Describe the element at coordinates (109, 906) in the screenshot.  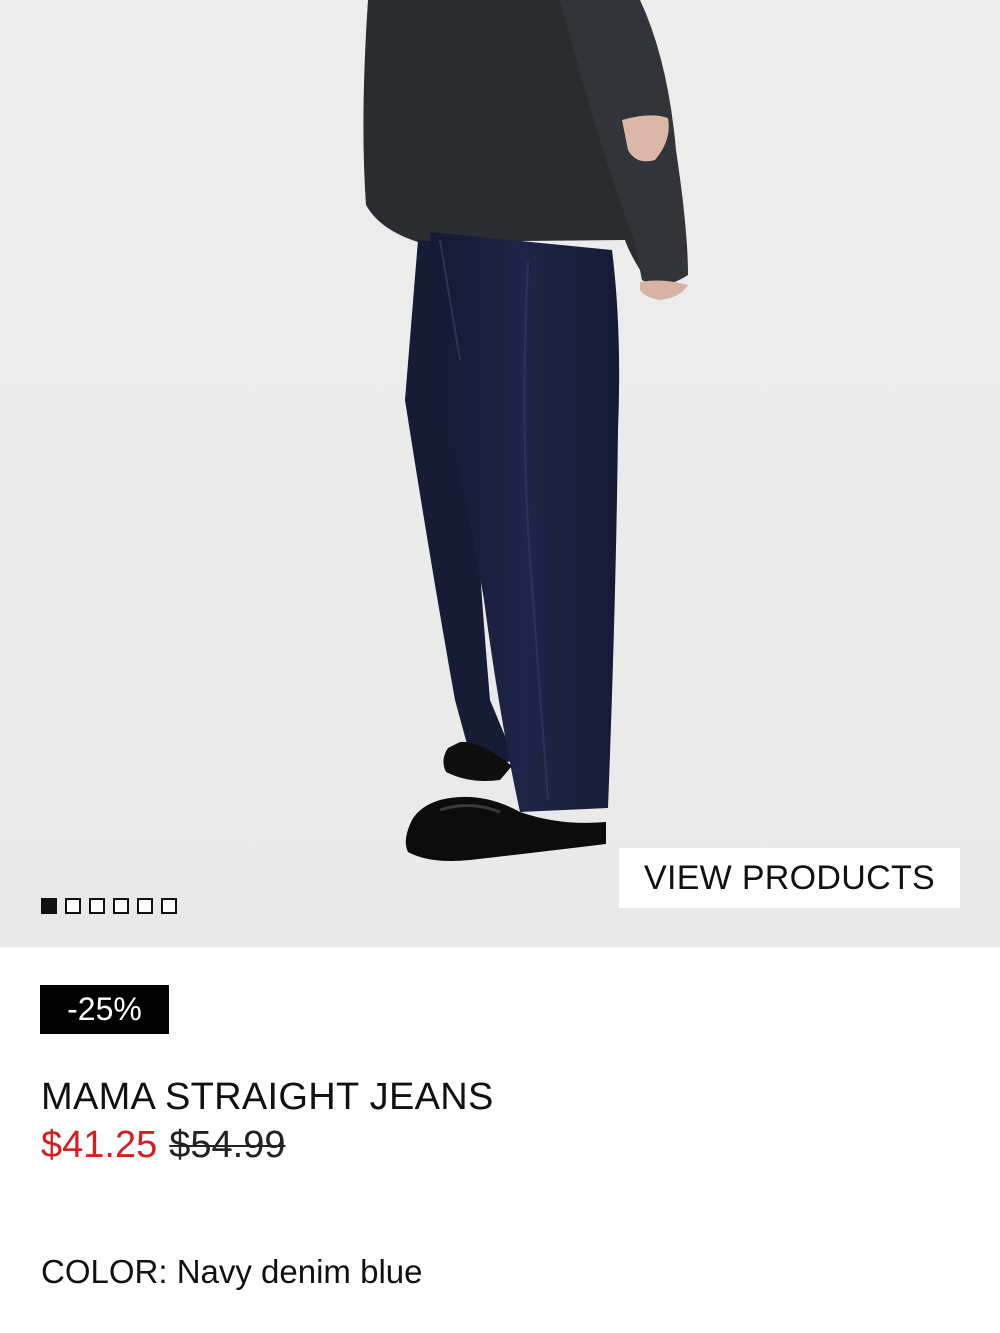
I see `slide-indicators` at that location.